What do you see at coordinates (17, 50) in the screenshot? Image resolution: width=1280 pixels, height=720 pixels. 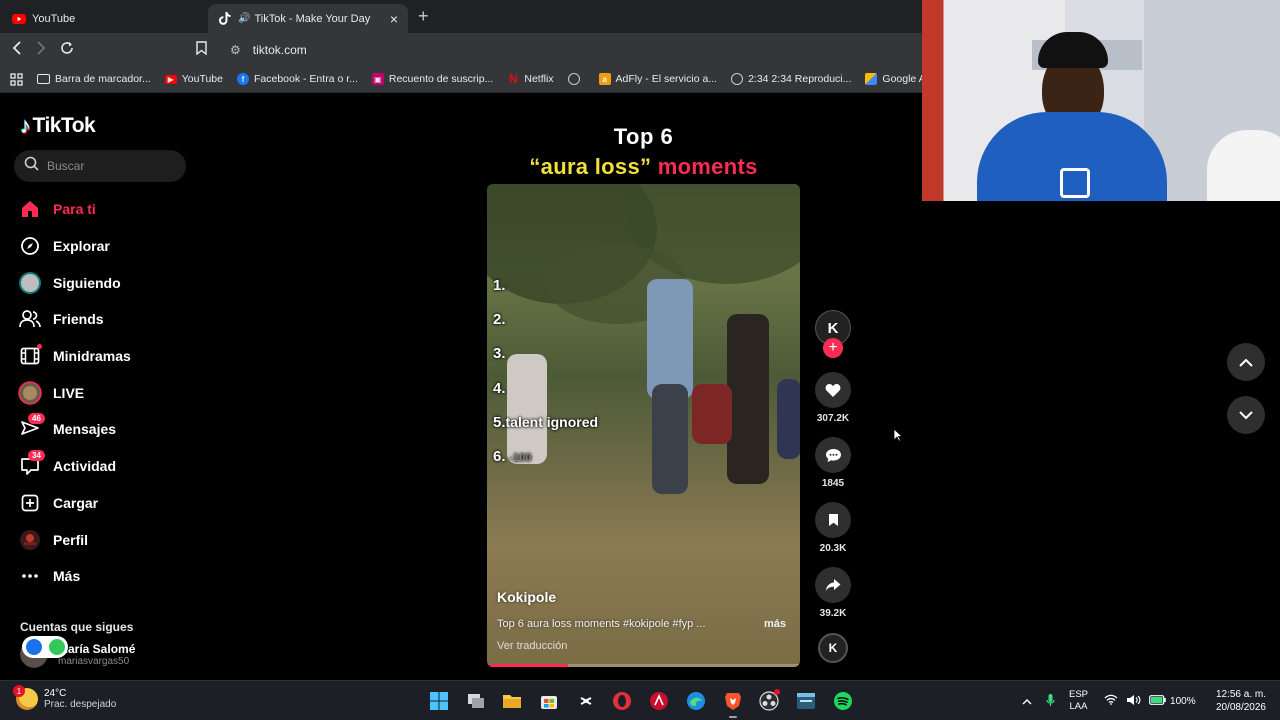 I see `back-icon` at bounding box center [17, 50].